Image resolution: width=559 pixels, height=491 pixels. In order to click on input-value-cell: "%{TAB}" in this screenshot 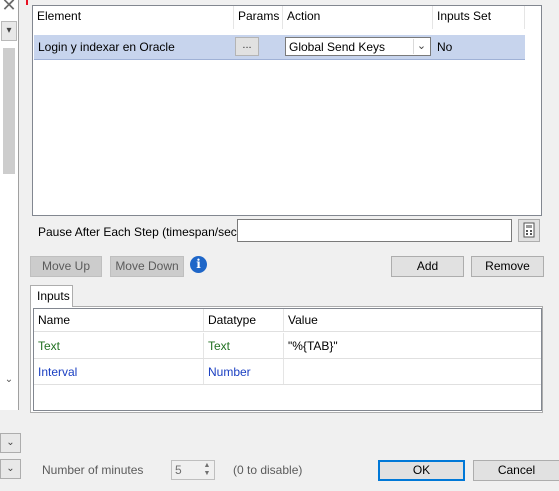, I will do `click(412, 345)`.